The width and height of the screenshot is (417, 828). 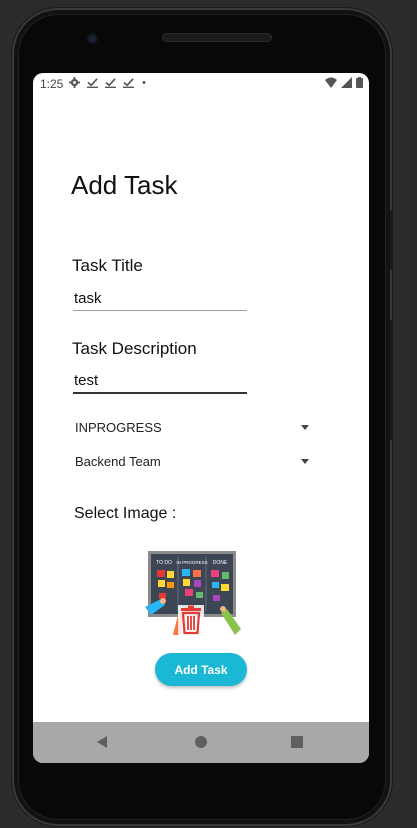 What do you see at coordinates (191, 428) in the screenshot?
I see `status-dropdown: INPROGRESS` at bounding box center [191, 428].